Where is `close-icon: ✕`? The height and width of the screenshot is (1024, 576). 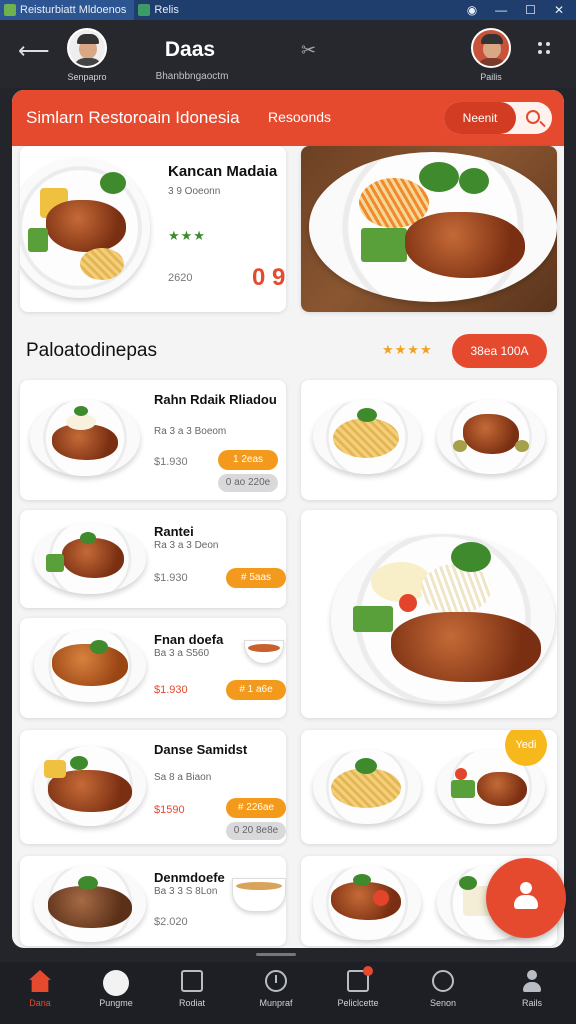 close-icon: ✕ is located at coordinates (559, 10).